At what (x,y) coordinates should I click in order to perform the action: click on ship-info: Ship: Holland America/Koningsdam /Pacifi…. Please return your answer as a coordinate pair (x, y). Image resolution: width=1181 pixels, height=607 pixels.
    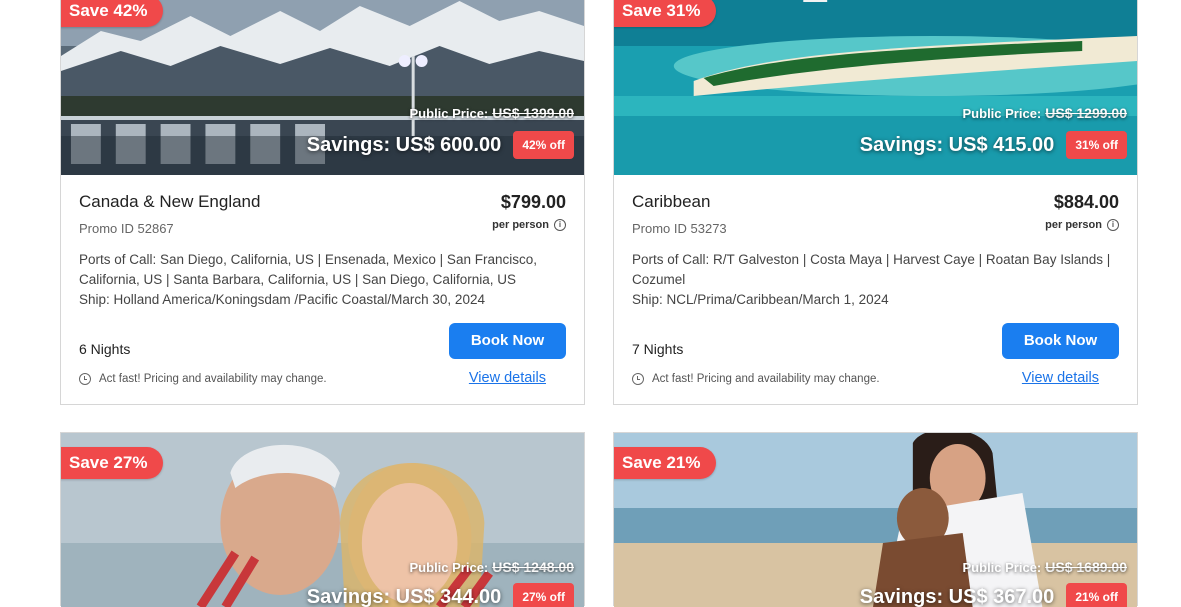
    Looking at the image, I should click on (322, 300).